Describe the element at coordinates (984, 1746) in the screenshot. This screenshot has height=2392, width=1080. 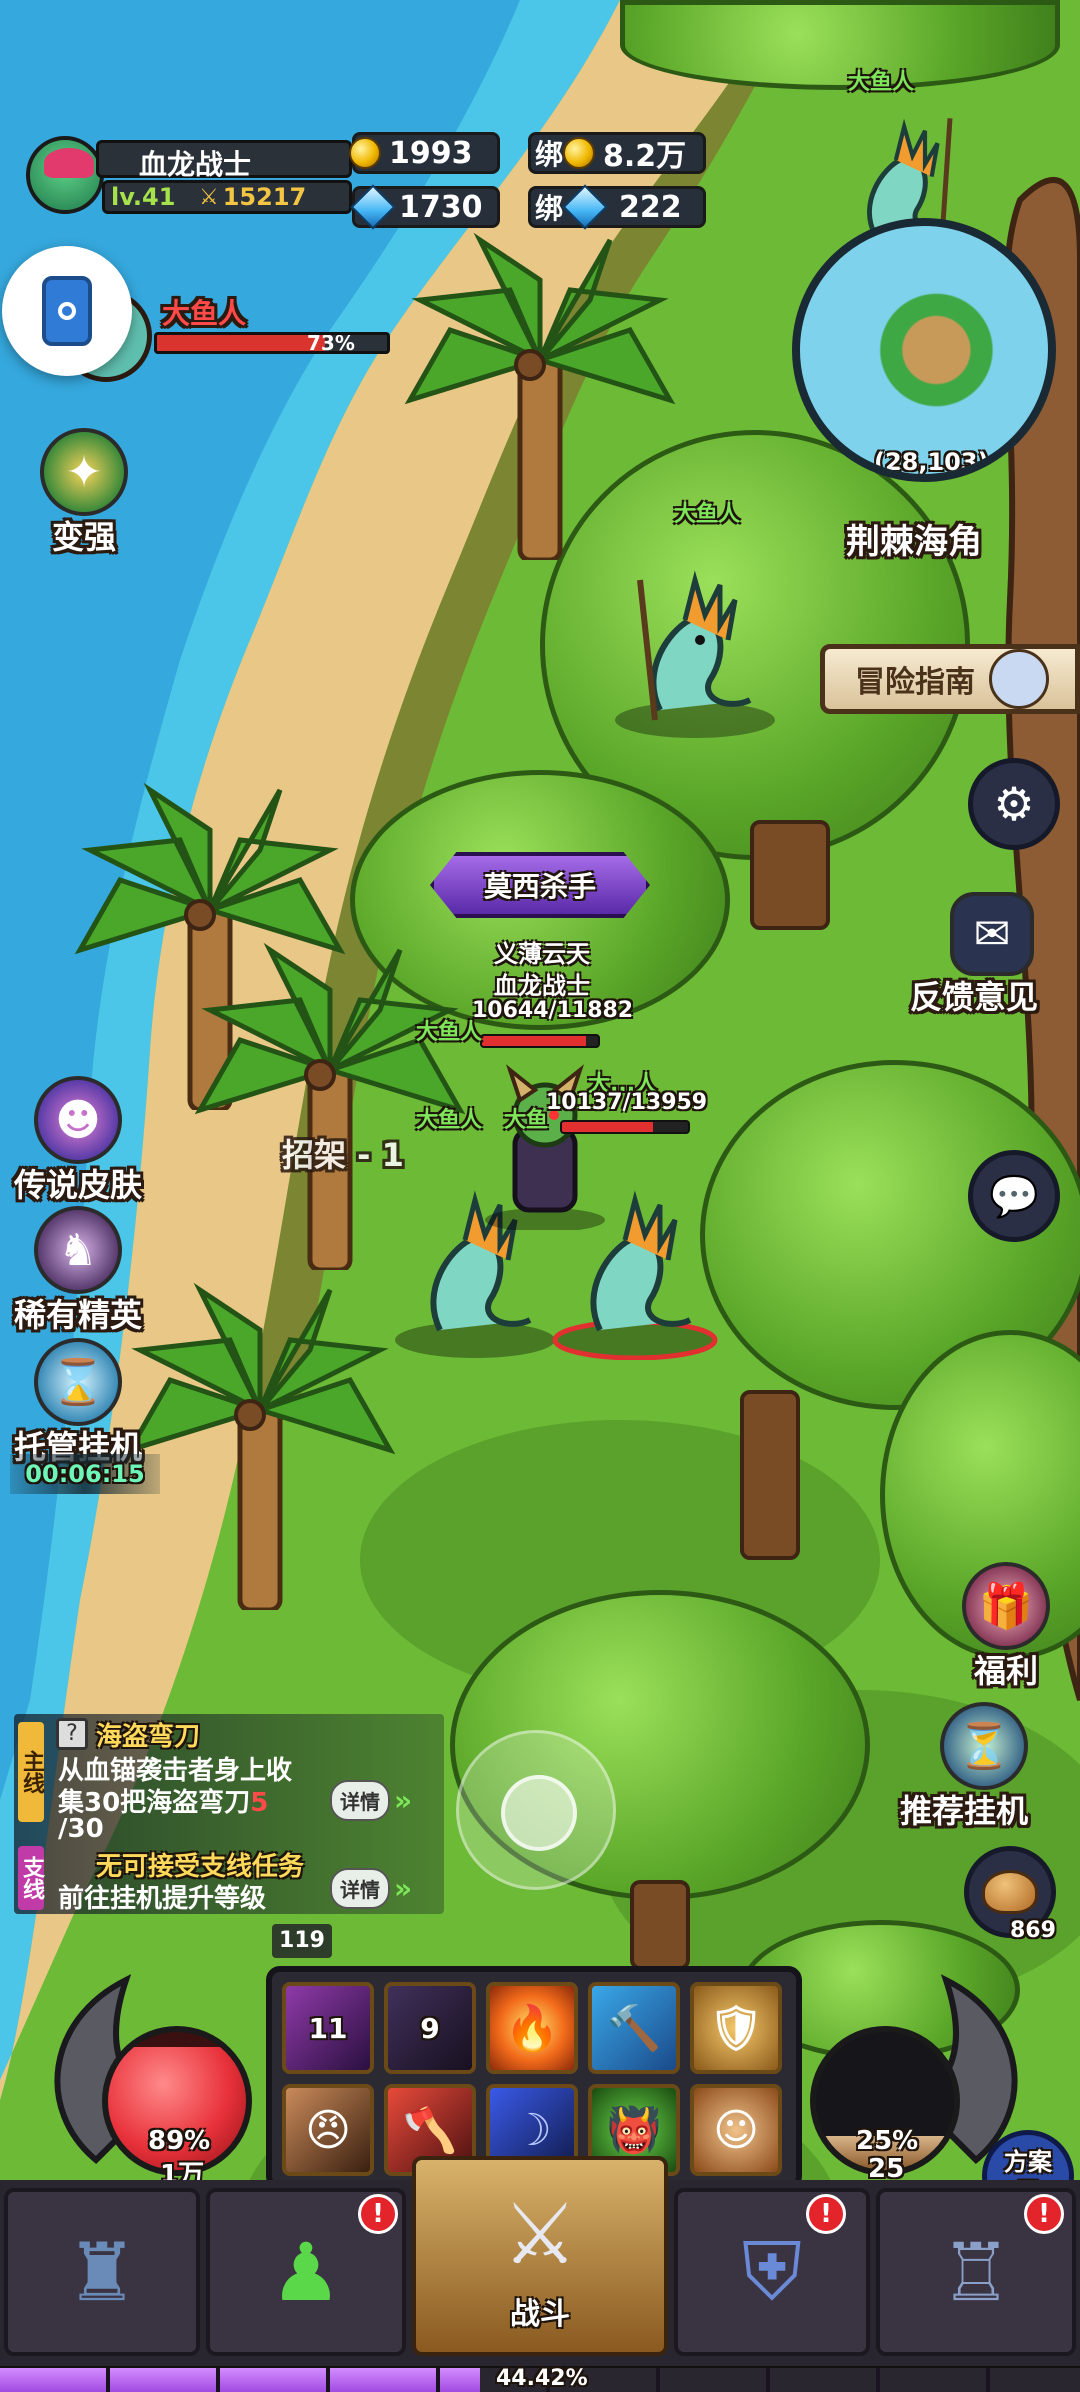
I see `hourglass-book-icon: ⏳` at that location.